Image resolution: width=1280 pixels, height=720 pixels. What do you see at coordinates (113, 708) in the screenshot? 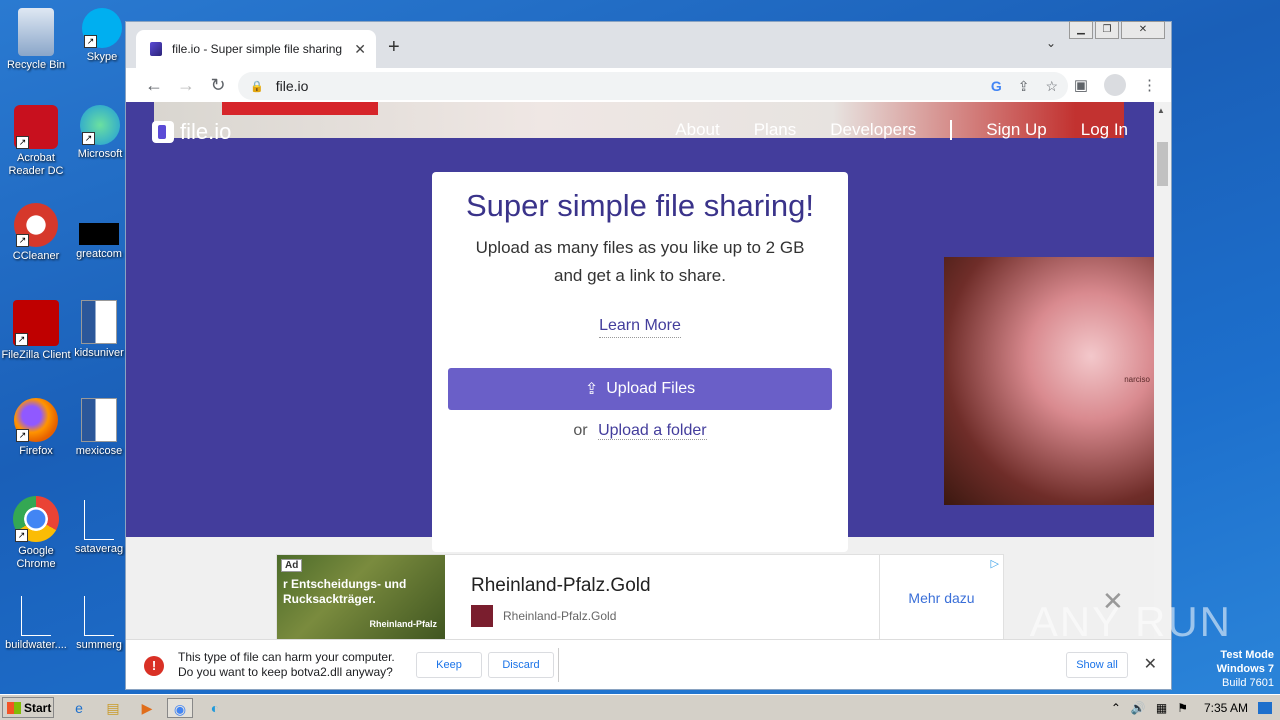
I see `explorer-taskbar-icon: ▤` at bounding box center [113, 708].